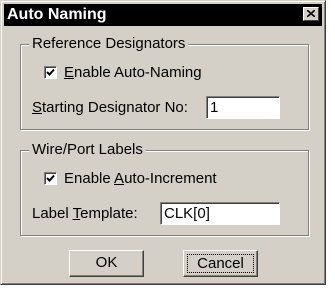 The height and width of the screenshot is (291, 335). I want to click on enable-auto-increment-label: Enable Auto-Increment, so click(140, 178).